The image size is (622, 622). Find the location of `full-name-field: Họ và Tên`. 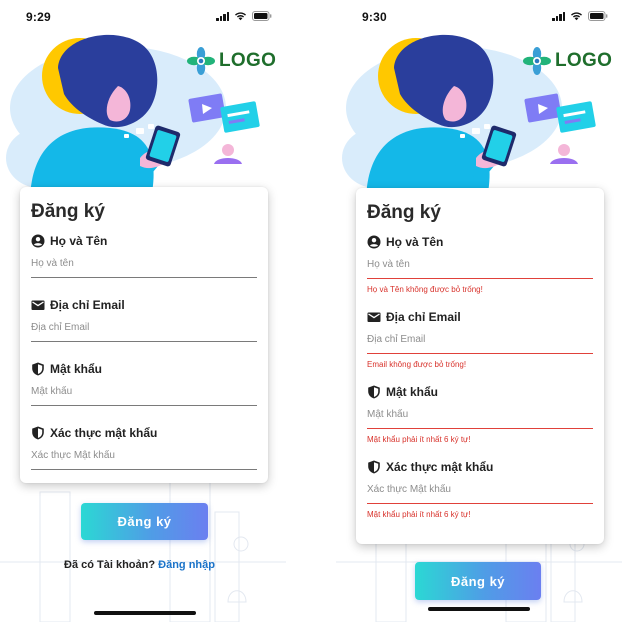

full-name-field: Họ và Tên is located at coordinates (144, 255).